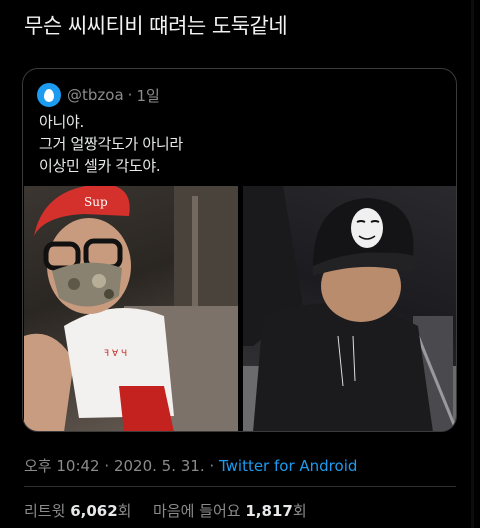 This screenshot has width=480, height=528. What do you see at coordinates (159, 466) in the screenshot?
I see `tweet-date: 2020. 5. 31.` at bounding box center [159, 466].